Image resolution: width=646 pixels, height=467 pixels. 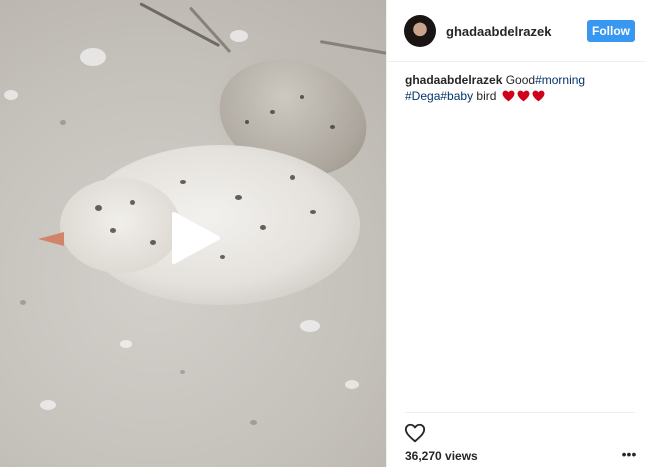 I want to click on heart-emojis, so click(x=522, y=98).